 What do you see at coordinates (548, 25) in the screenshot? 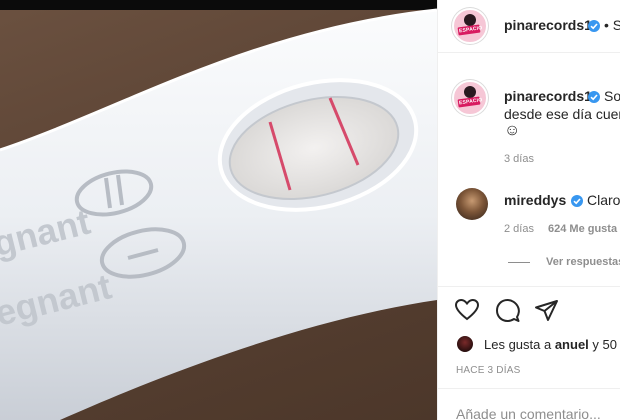
I see `header-username: pinarecords1` at bounding box center [548, 25].